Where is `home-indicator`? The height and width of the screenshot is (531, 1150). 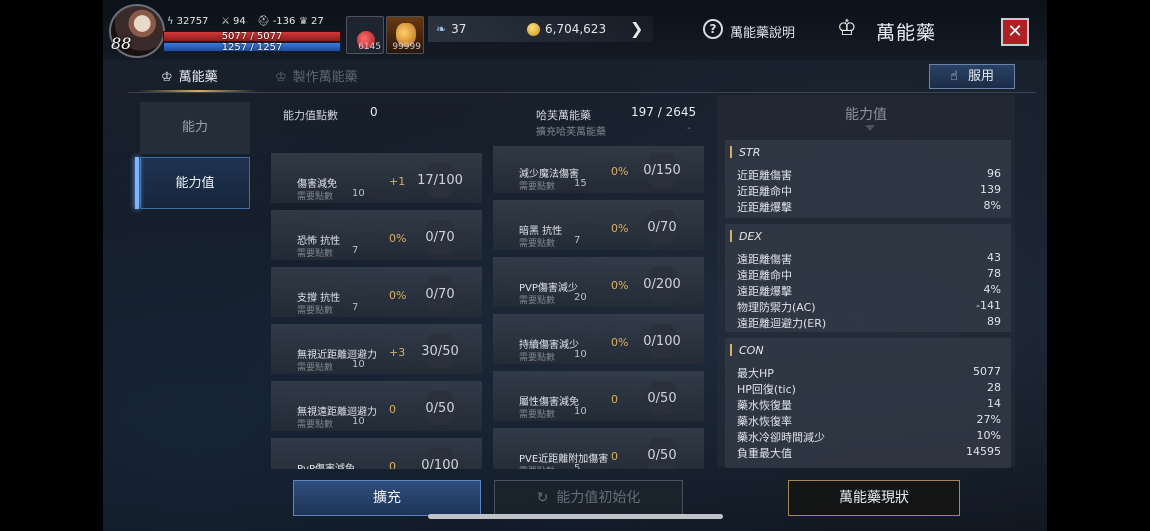
home-indicator is located at coordinates (575, 516).